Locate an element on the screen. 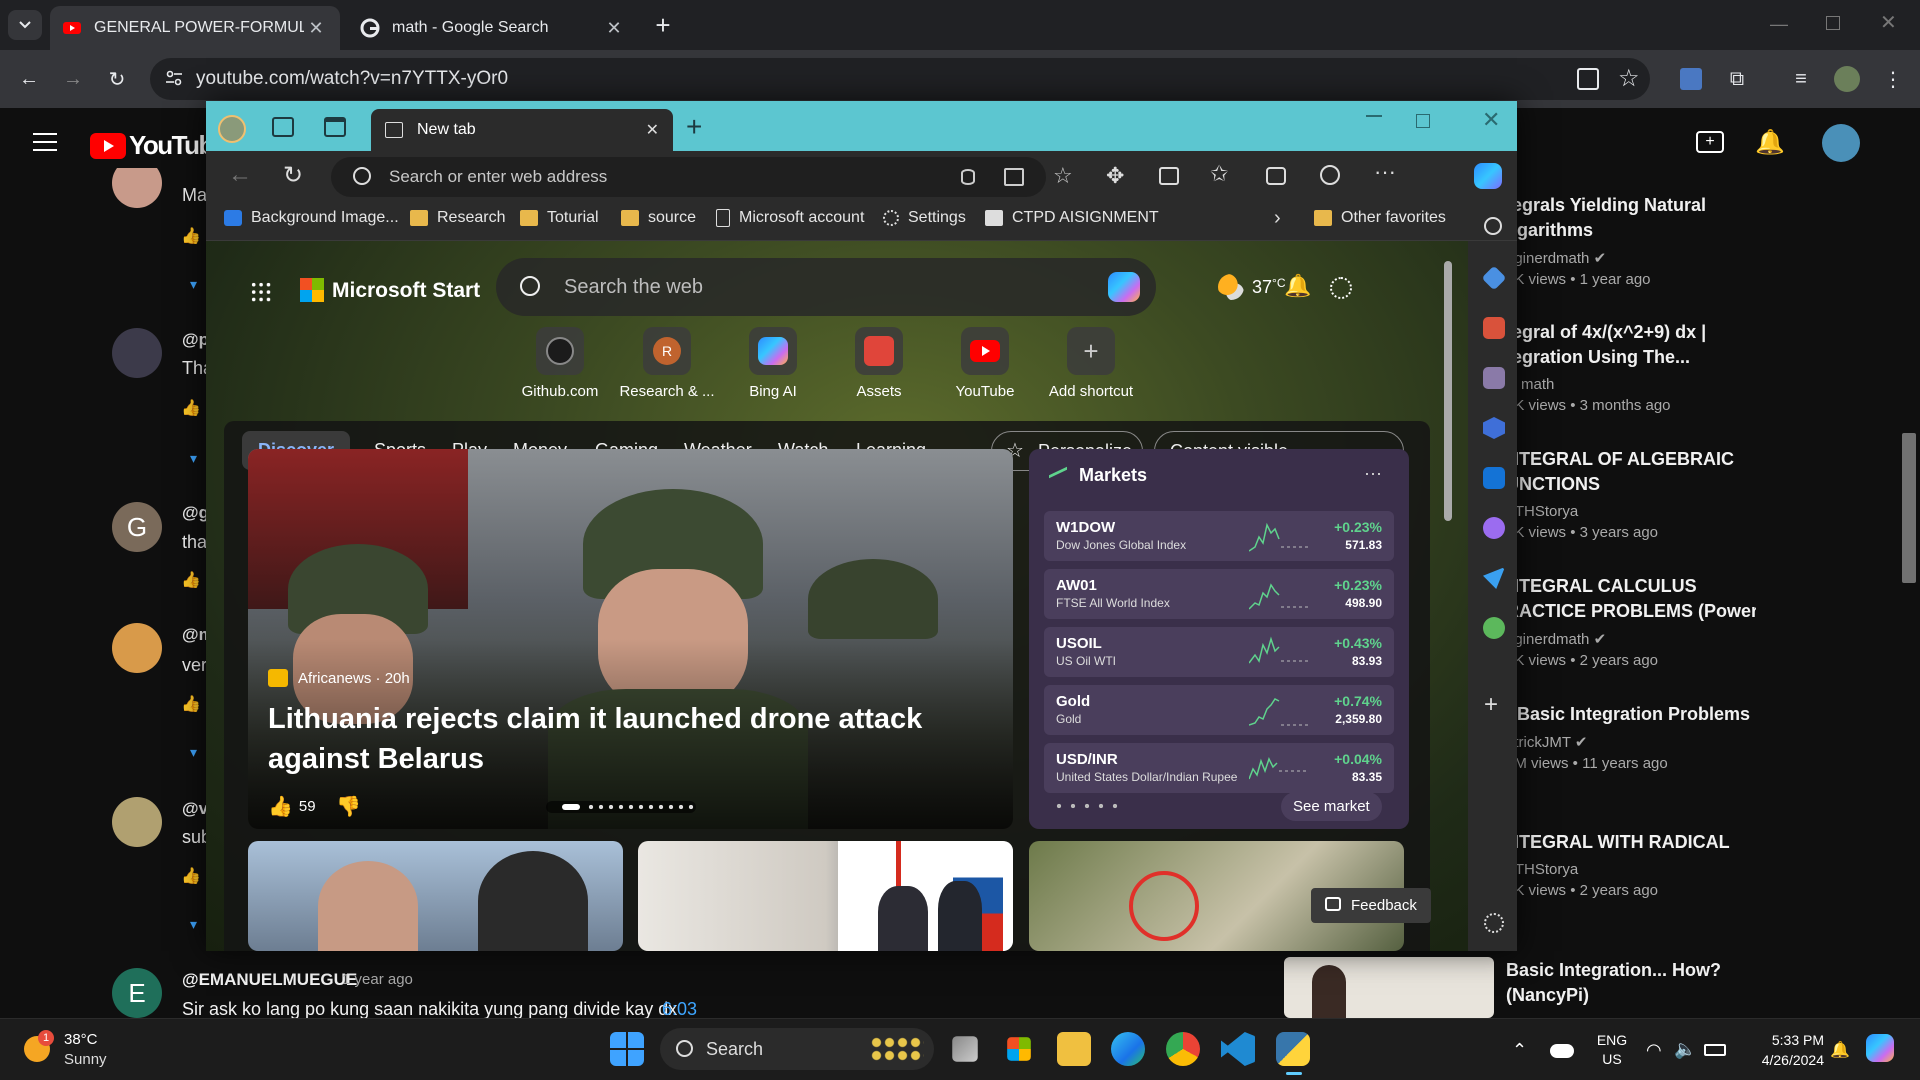 Image resolution: width=1920 pixels, height=1080 pixels. restore-window-icon is located at coordinates (1833, 23).